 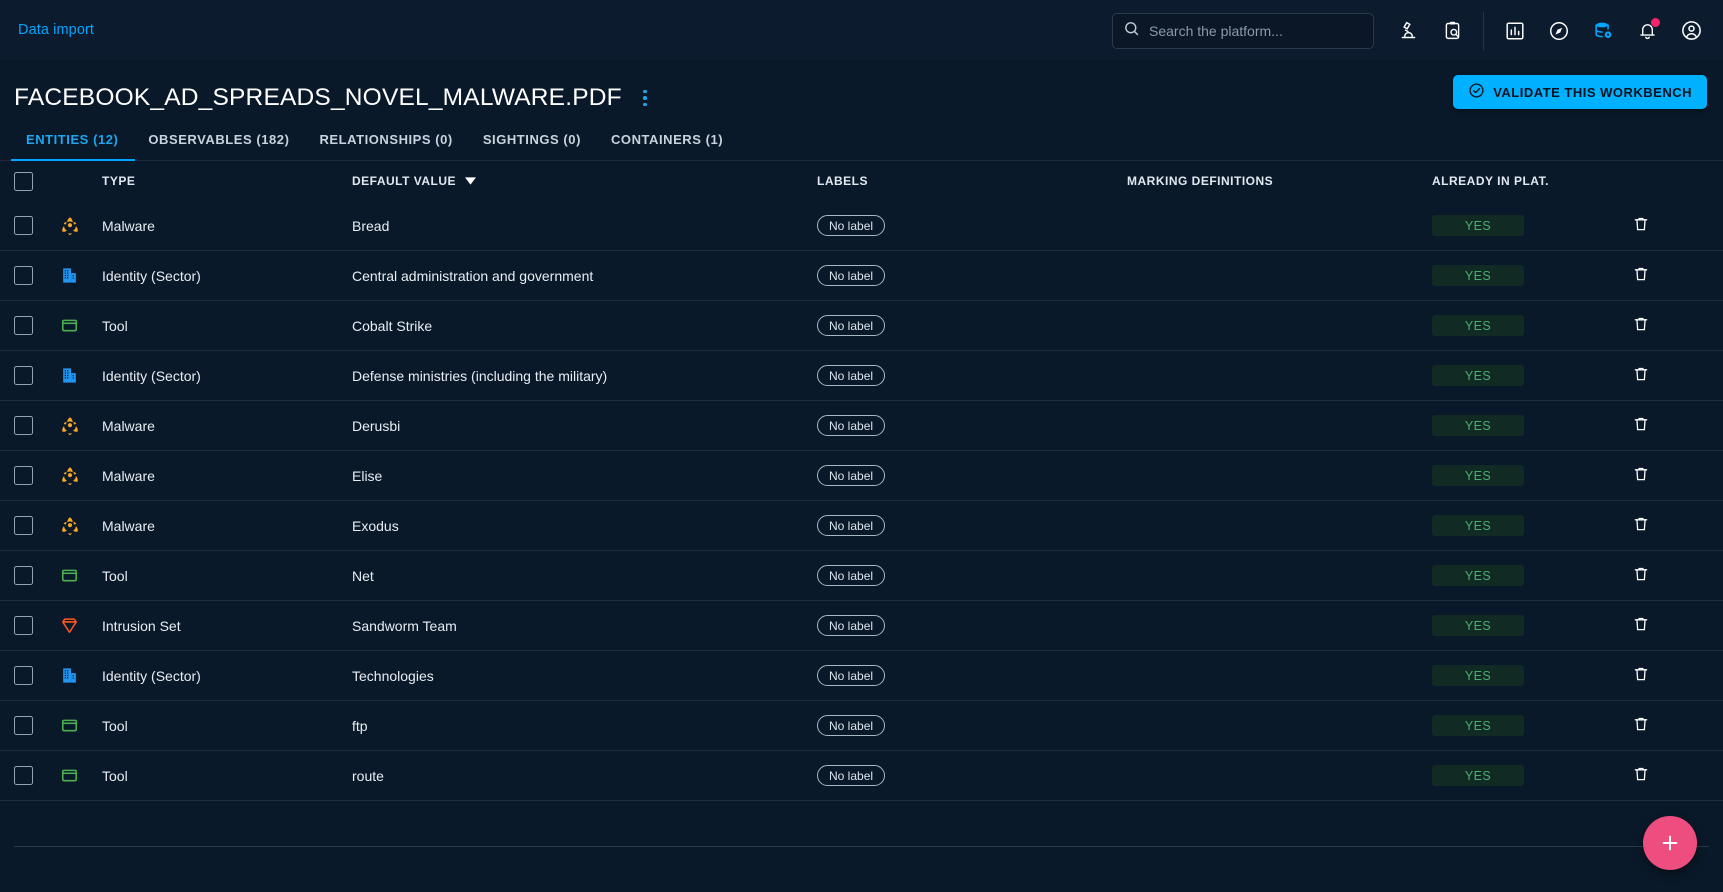 What do you see at coordinates (1408, 31) in the screenshot?
I see `microscope-icon` at bounding box center [1408, 31].